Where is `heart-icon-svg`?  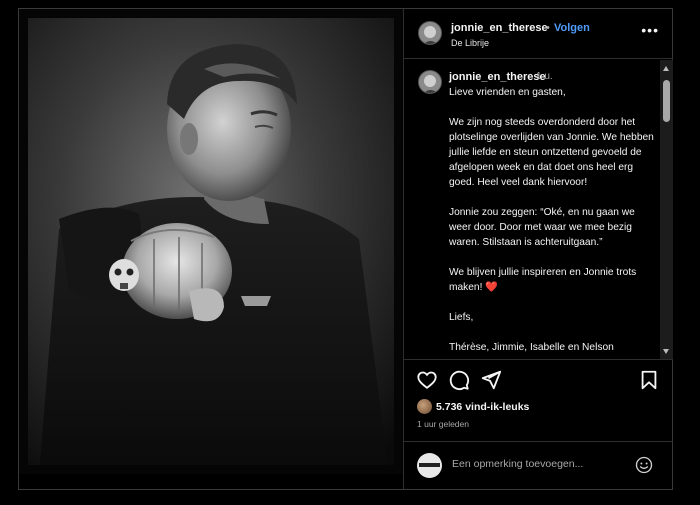
heart-icon-svg is located at coordinates (427, 380).